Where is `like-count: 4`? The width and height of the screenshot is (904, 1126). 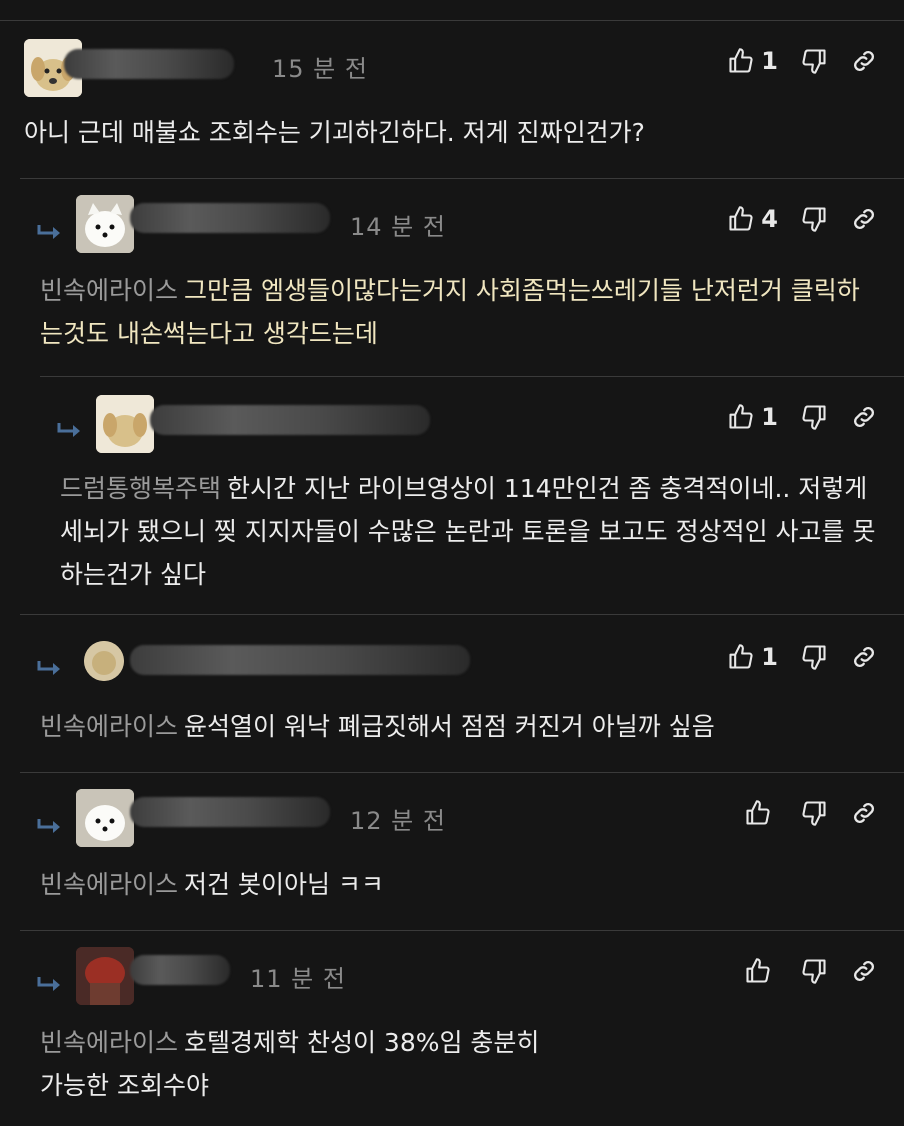
like-count: 4 is located at coordinates (769, 219).